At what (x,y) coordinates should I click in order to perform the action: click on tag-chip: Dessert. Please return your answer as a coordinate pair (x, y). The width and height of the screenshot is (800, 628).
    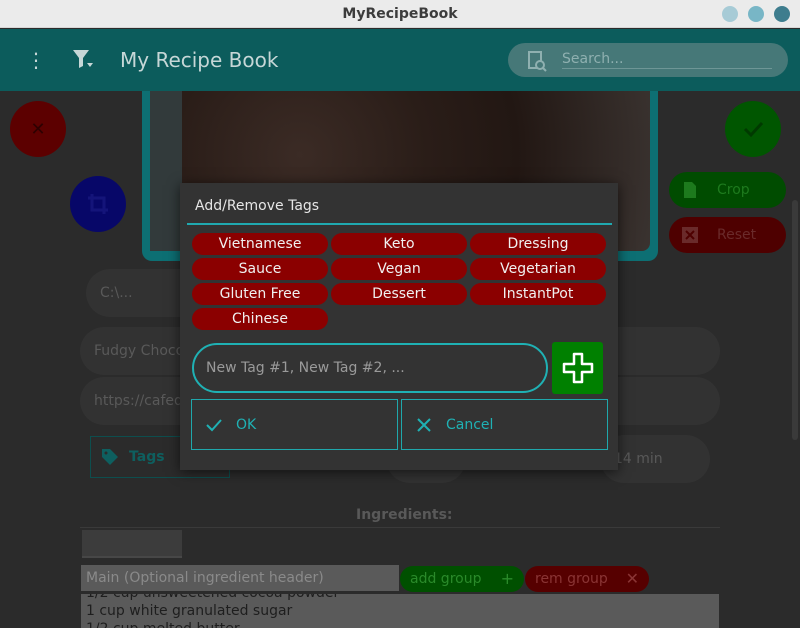
    Looking at the image, I should click on (399, 294).